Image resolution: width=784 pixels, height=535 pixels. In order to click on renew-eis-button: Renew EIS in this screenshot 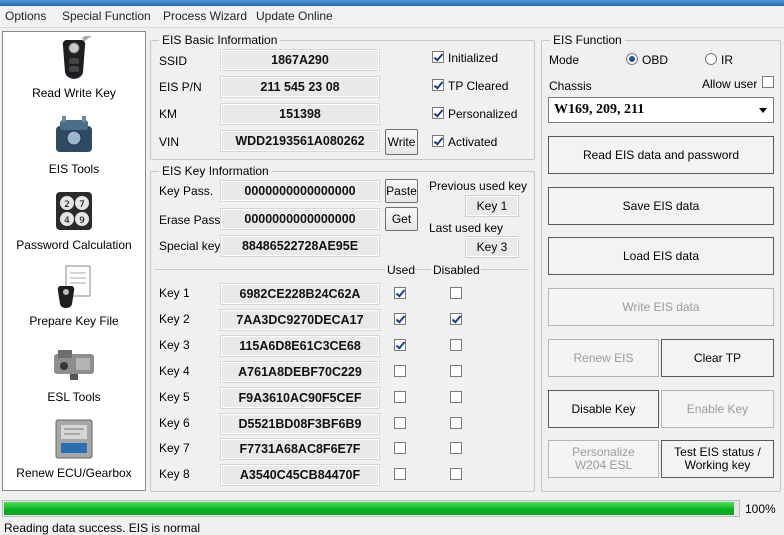, I will do `click(603, 358)`.